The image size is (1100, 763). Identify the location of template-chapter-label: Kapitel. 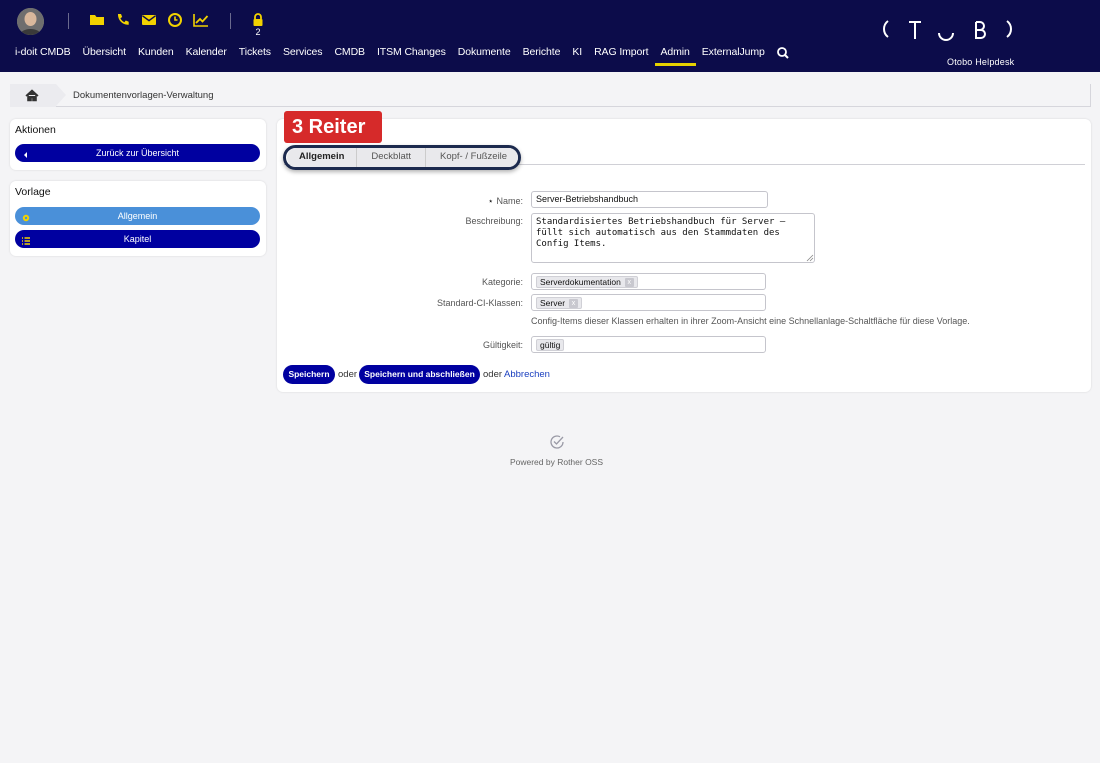
(137, 239).